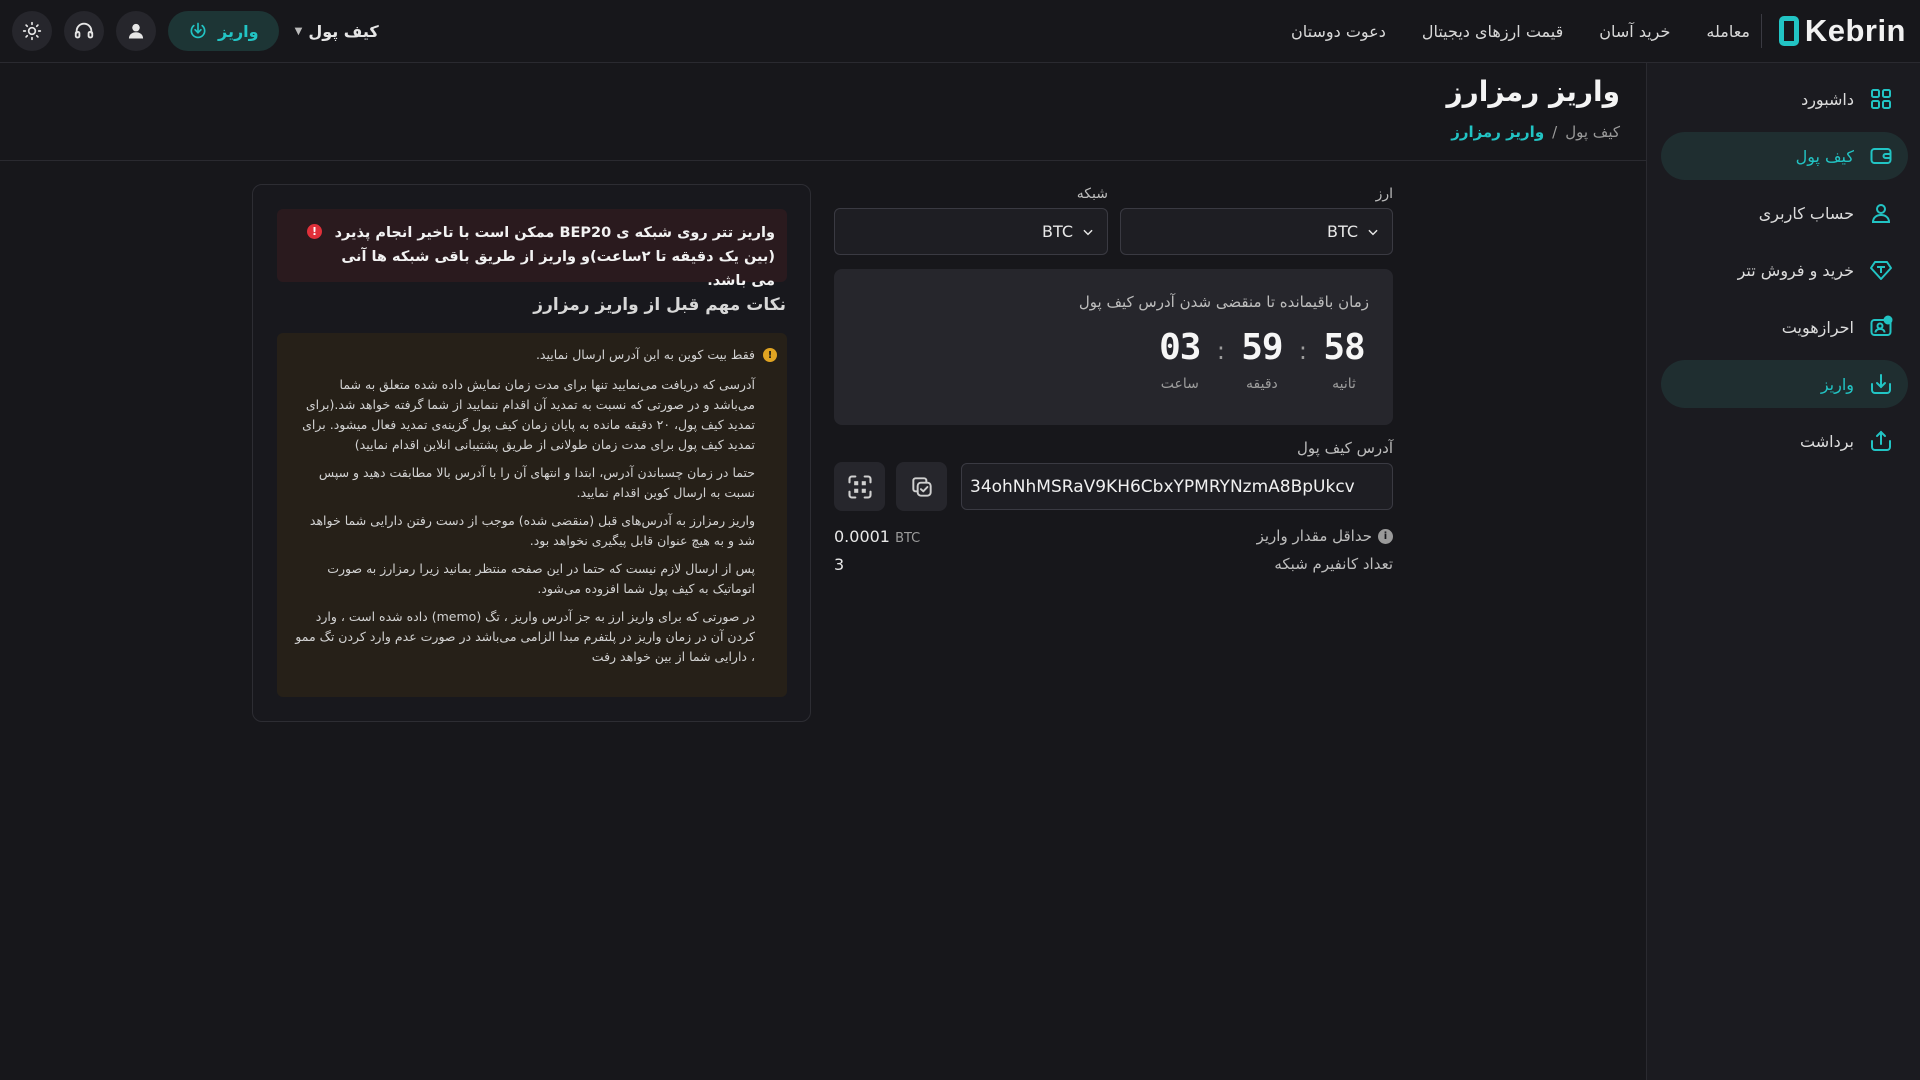  What do you see at coordinates (1827, 99) in the screenshot?
I see `sidebar-item-label: داشبورد` at bounding box center [1827, 99].